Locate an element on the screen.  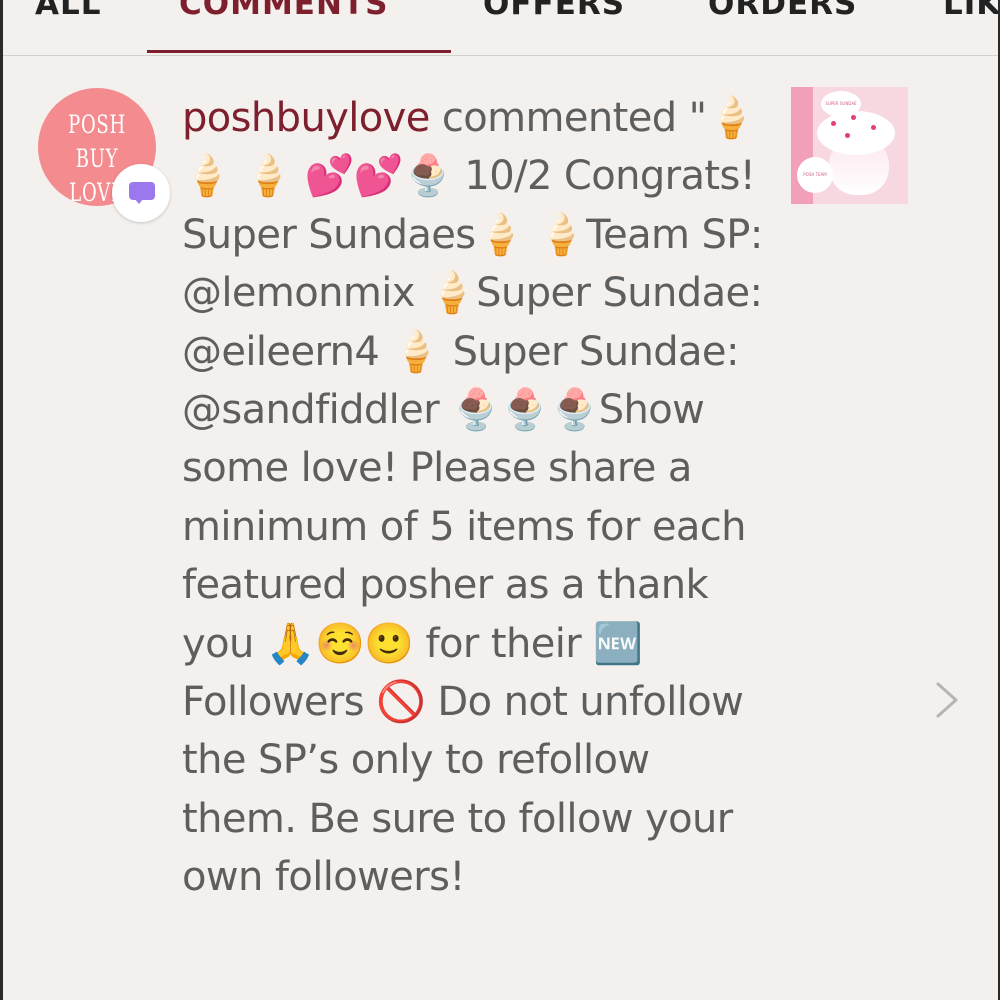
tab-likes: LIK is located at coordinates (970, 12).